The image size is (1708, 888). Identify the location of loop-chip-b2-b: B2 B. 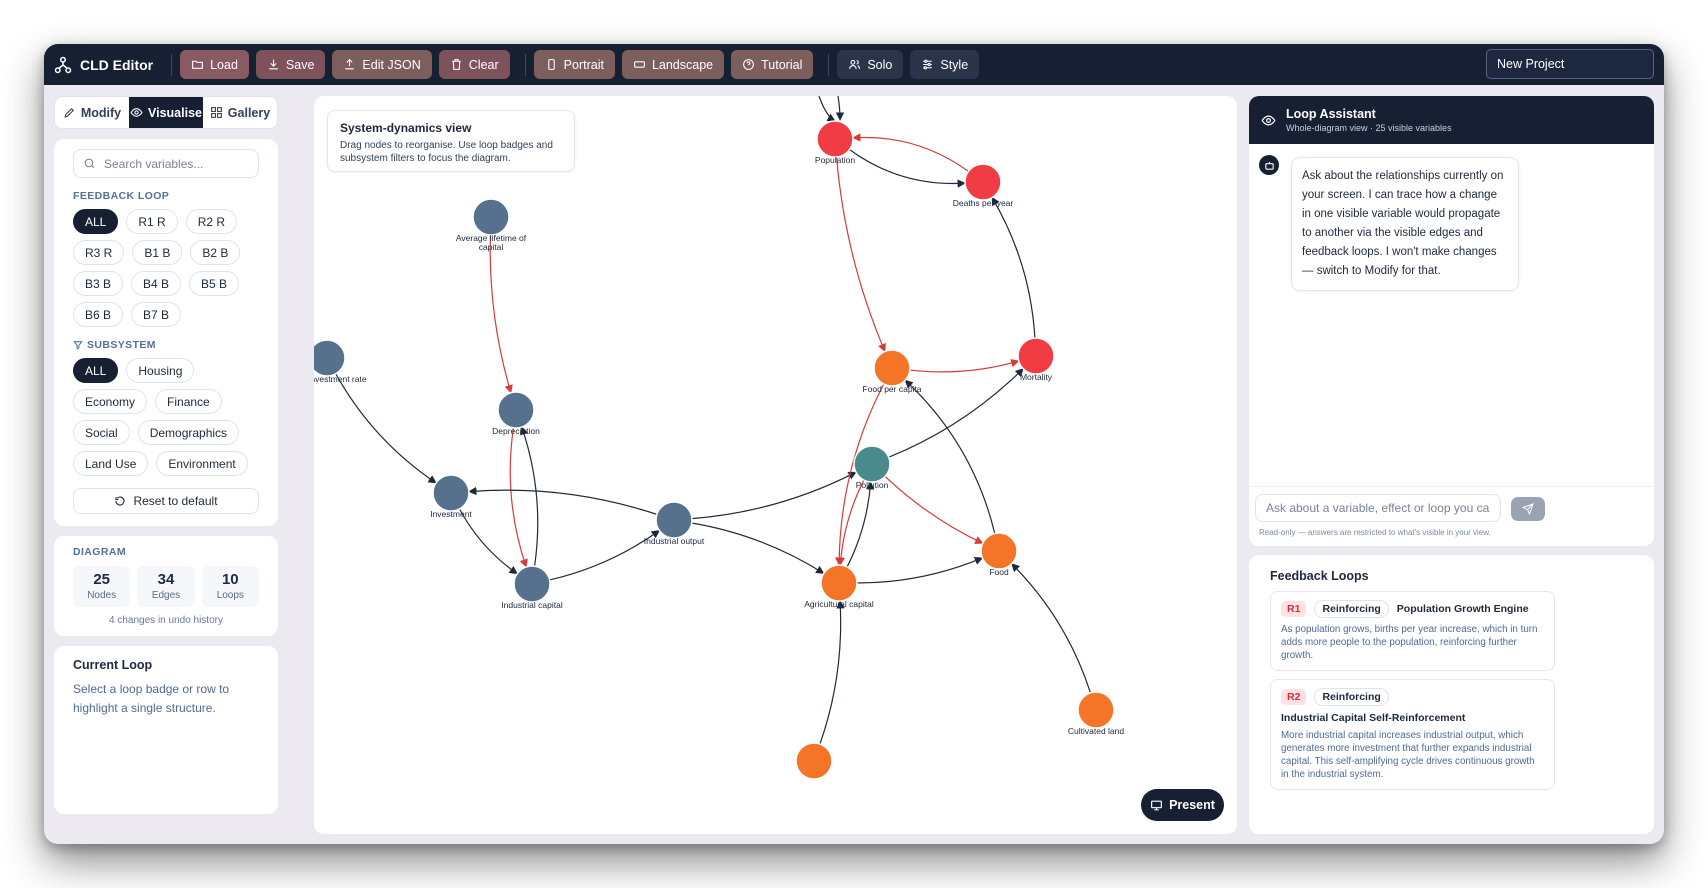
(215, 252).